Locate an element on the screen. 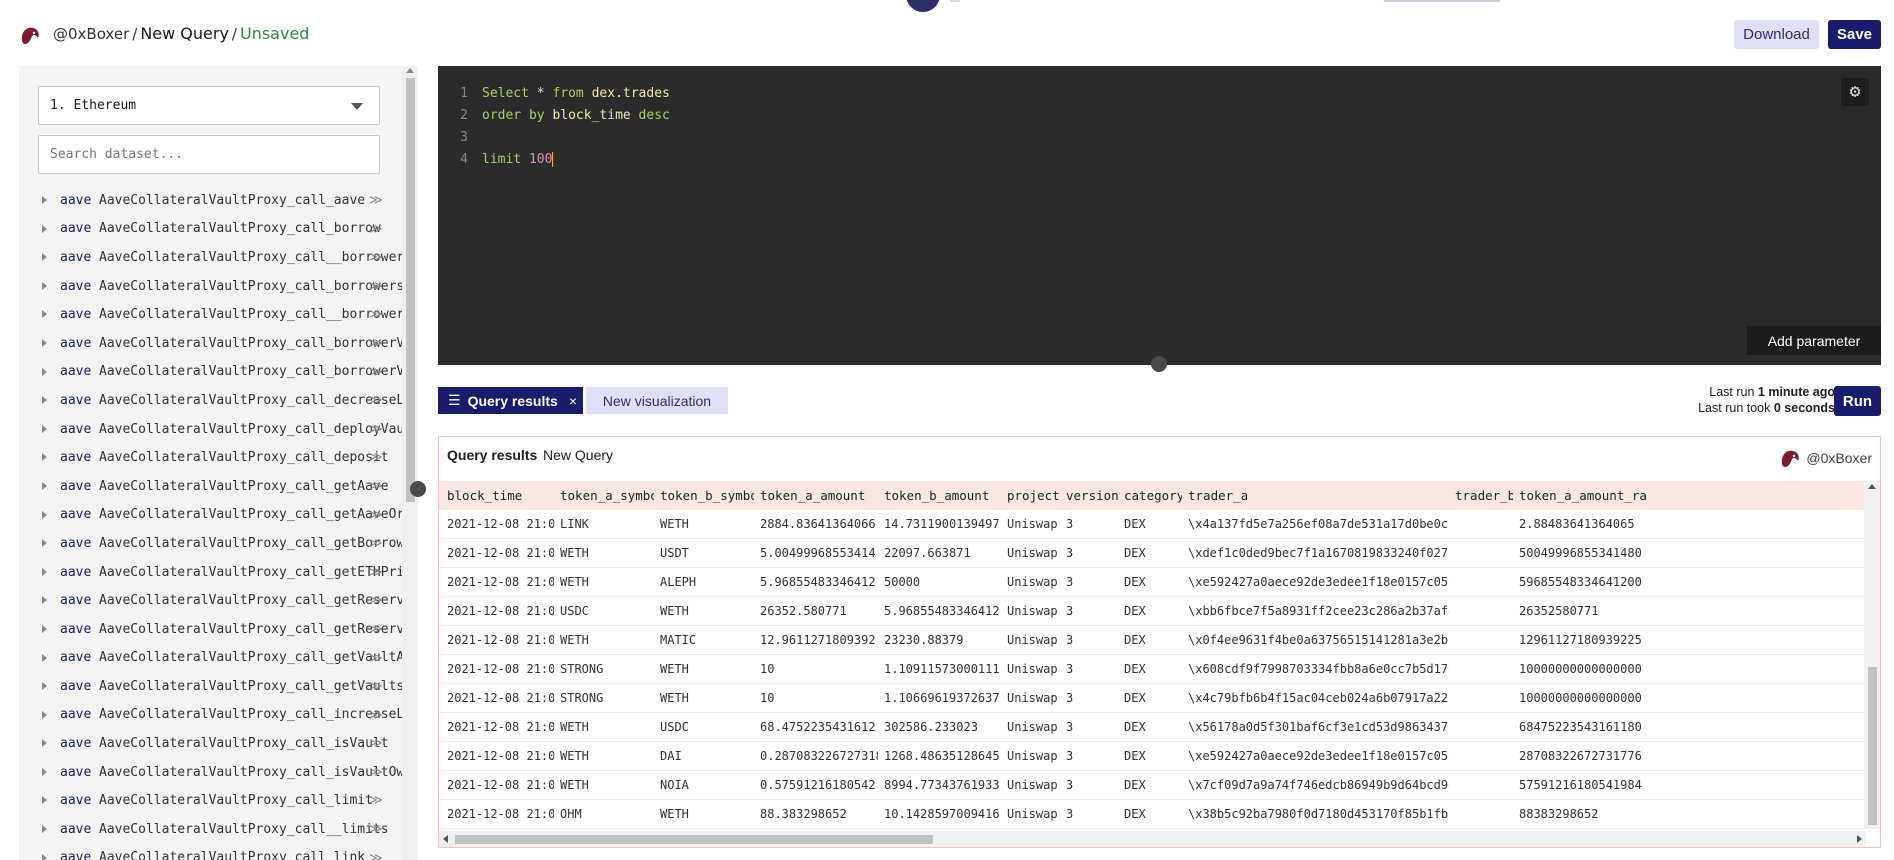  scroll-right-icon is located at coordinates (1859, 839).